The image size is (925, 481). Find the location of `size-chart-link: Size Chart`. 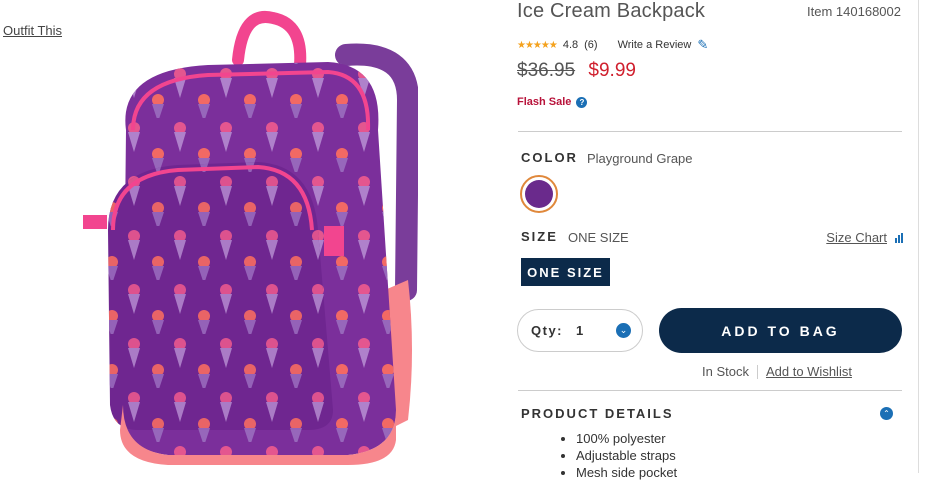

size-chart-link: Size Chart is located at coordinates (864, 237).